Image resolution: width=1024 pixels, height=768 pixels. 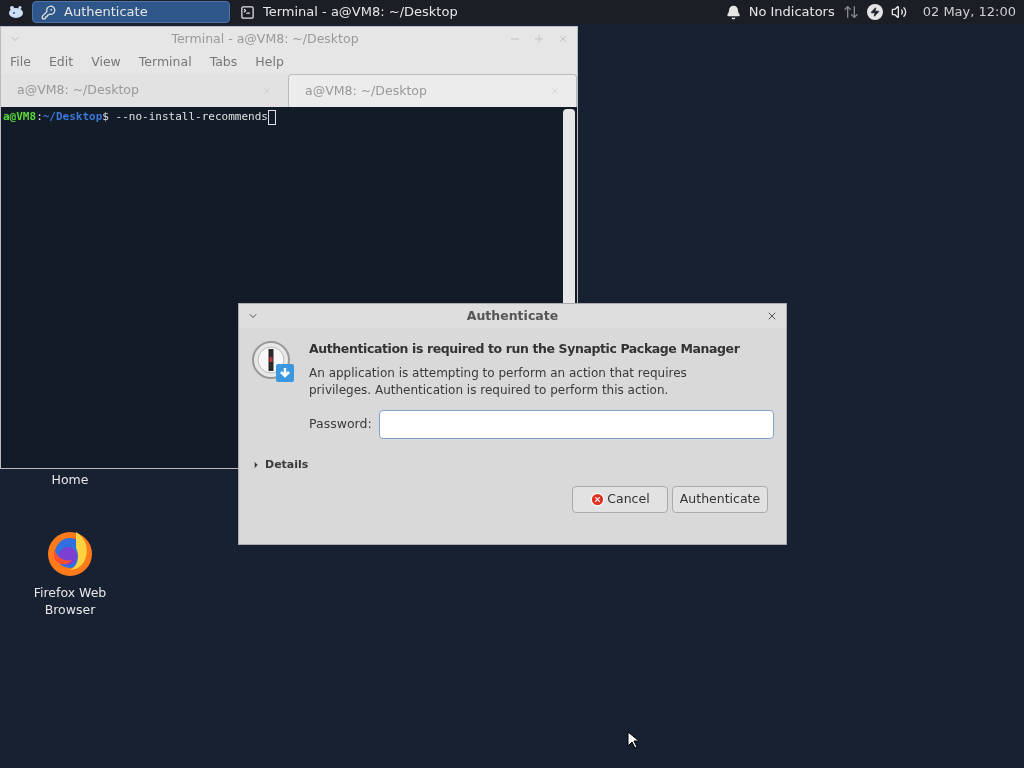 What do you see at coordinates (135, 116) in the screenshot?
I see `terminal-line: a@VM8:~/Desktop$ --no-install-recommends` at bounding box center [135, 116].